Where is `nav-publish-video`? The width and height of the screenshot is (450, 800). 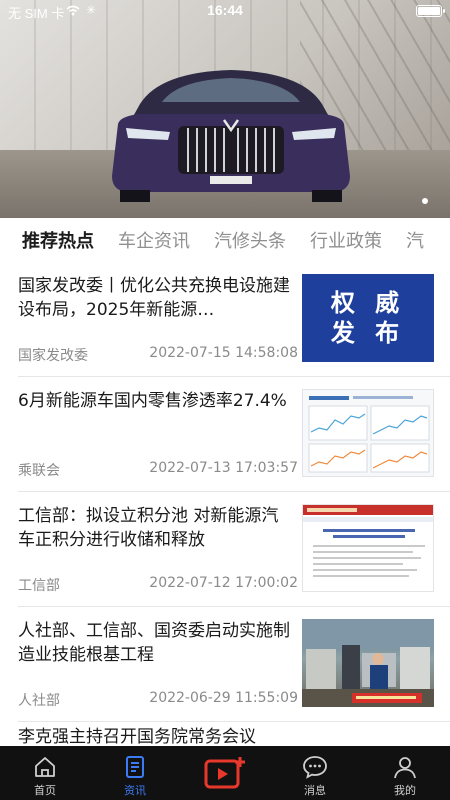
nav-publish-video is located at coordinates (225, 773).